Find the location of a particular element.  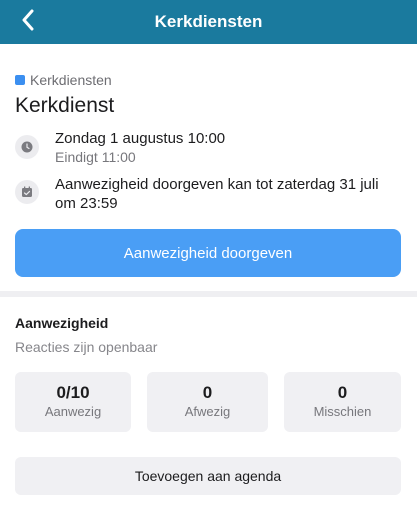

stat-maybe: 0 Misschien is located at coordinates (342, 402).